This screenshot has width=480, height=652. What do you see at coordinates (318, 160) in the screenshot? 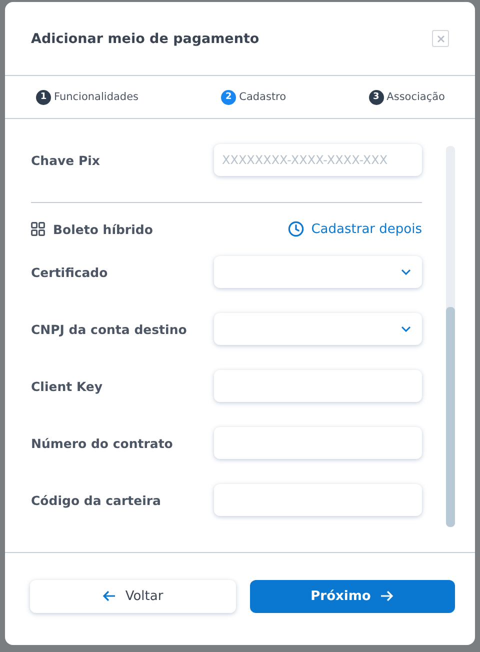
I see `input-field: XXXXXXXX-XXXX-XXXX-XXX` at bounding box center [318, 160].